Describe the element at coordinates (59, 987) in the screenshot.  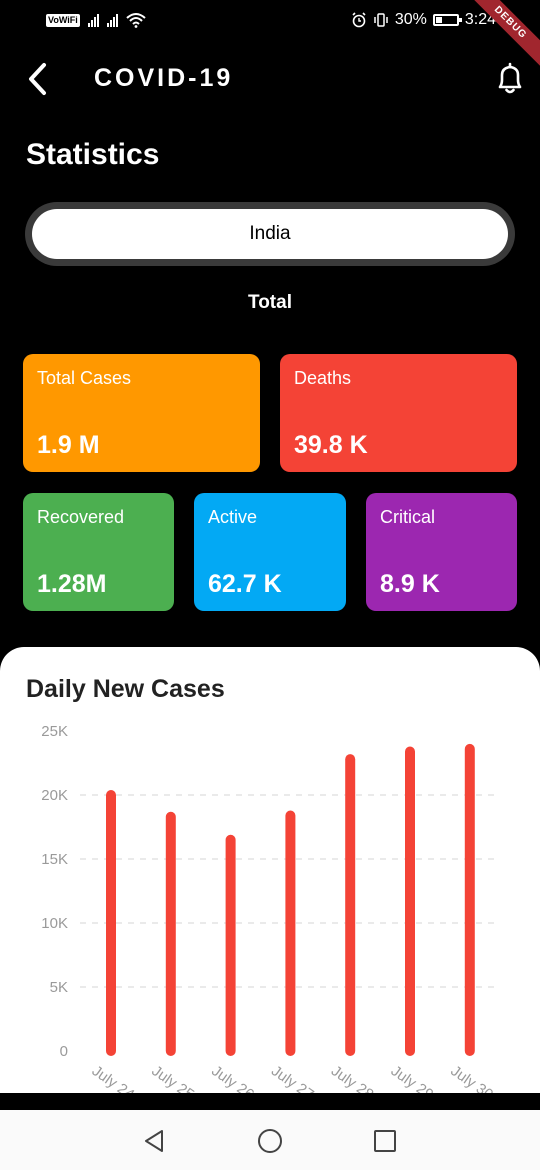
I see `y-tick-label: 5K` at that location.